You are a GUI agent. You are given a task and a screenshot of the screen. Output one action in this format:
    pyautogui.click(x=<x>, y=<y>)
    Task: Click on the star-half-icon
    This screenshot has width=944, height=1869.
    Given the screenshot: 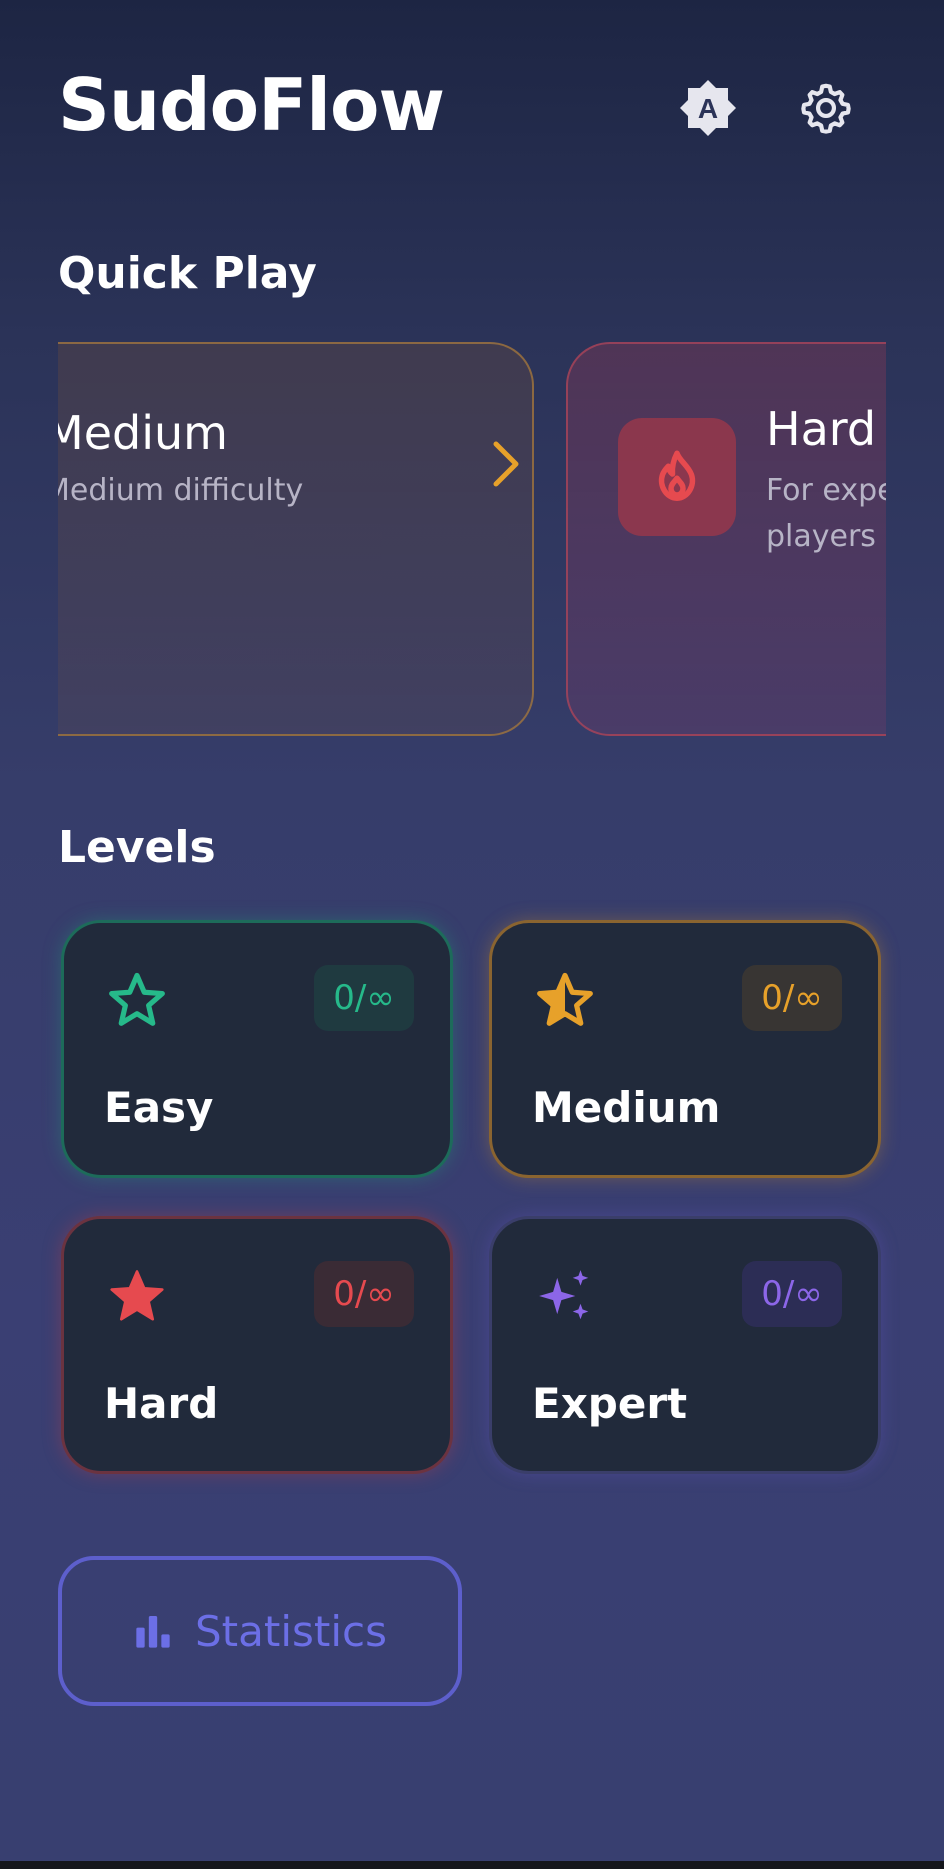 What is the action you would take?
    pyautogui.click(x=565, y=999)
    